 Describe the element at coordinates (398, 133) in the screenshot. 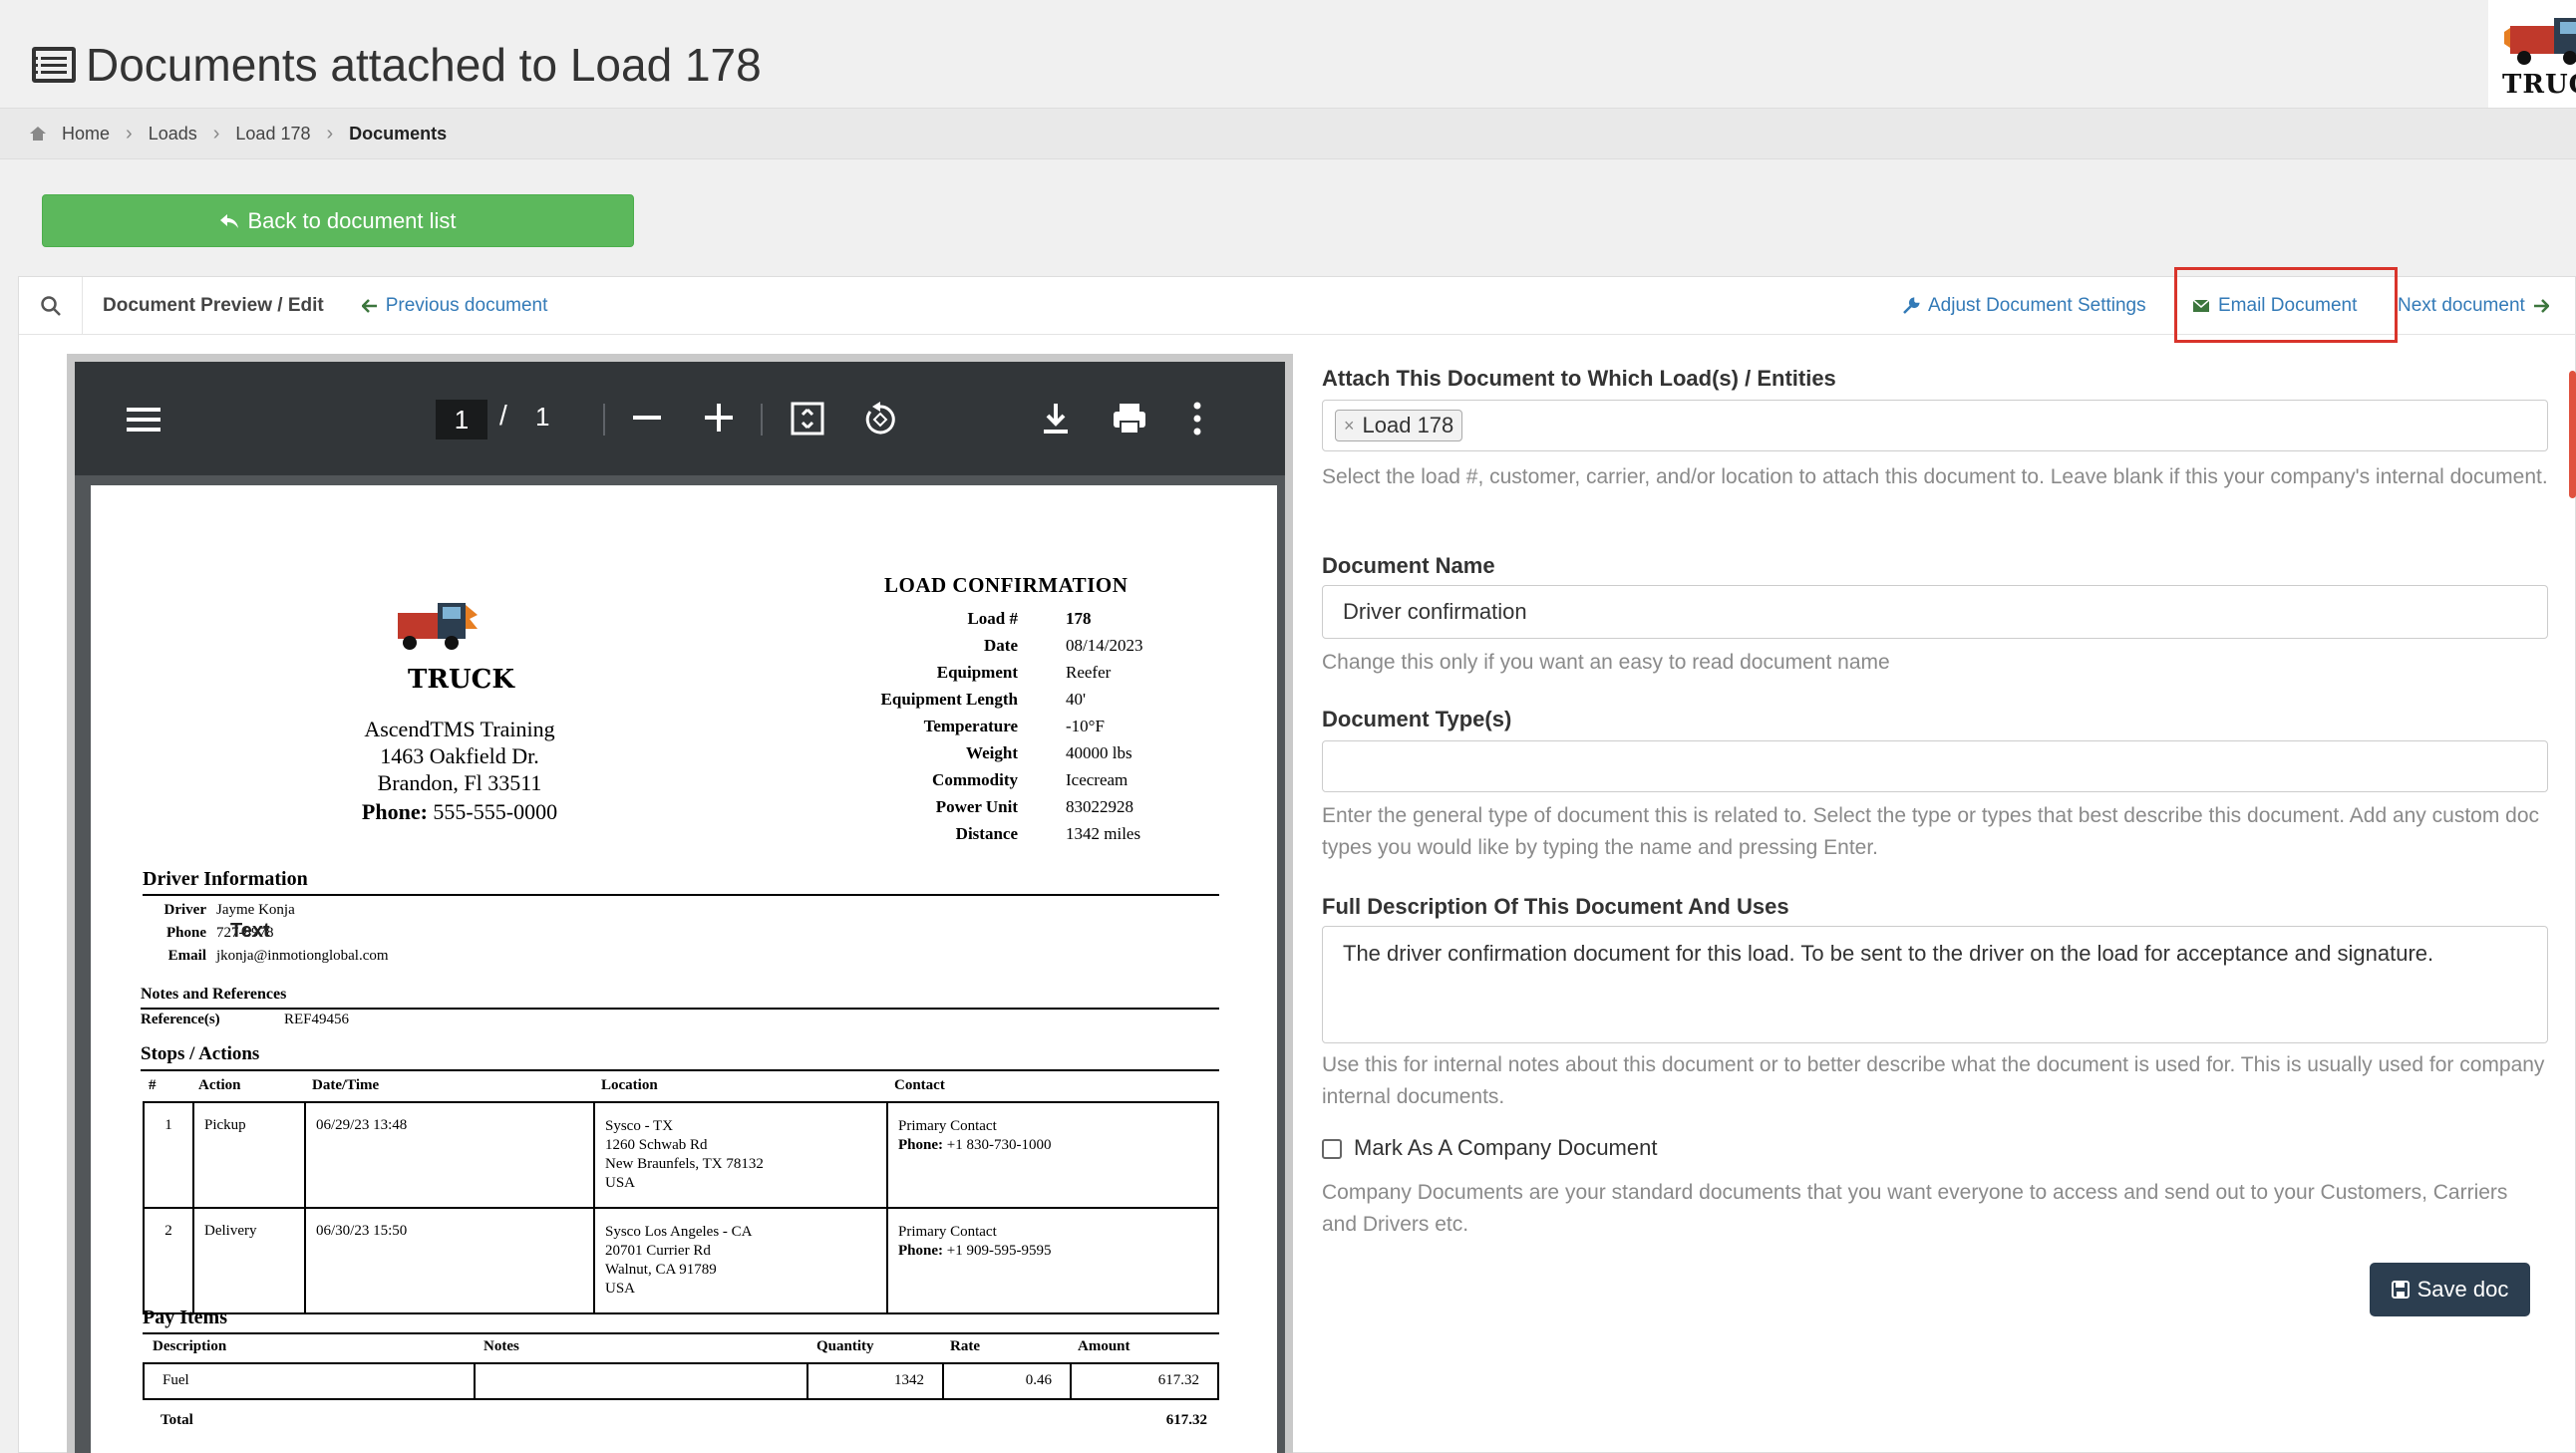

I see `breadcrumb-documents: Documents` at that location.